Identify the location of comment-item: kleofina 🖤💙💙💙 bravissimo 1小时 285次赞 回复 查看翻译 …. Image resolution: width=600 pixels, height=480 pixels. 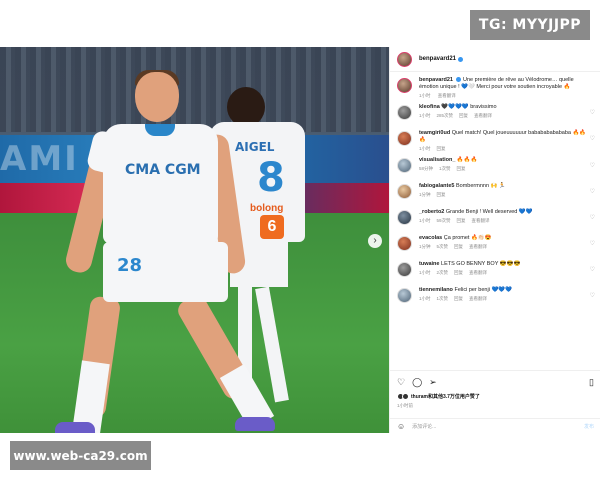
(495, 114).